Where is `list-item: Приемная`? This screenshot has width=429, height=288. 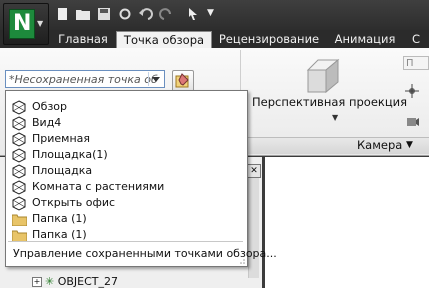
list-item: Приемная is located at coordinates (51, 139).